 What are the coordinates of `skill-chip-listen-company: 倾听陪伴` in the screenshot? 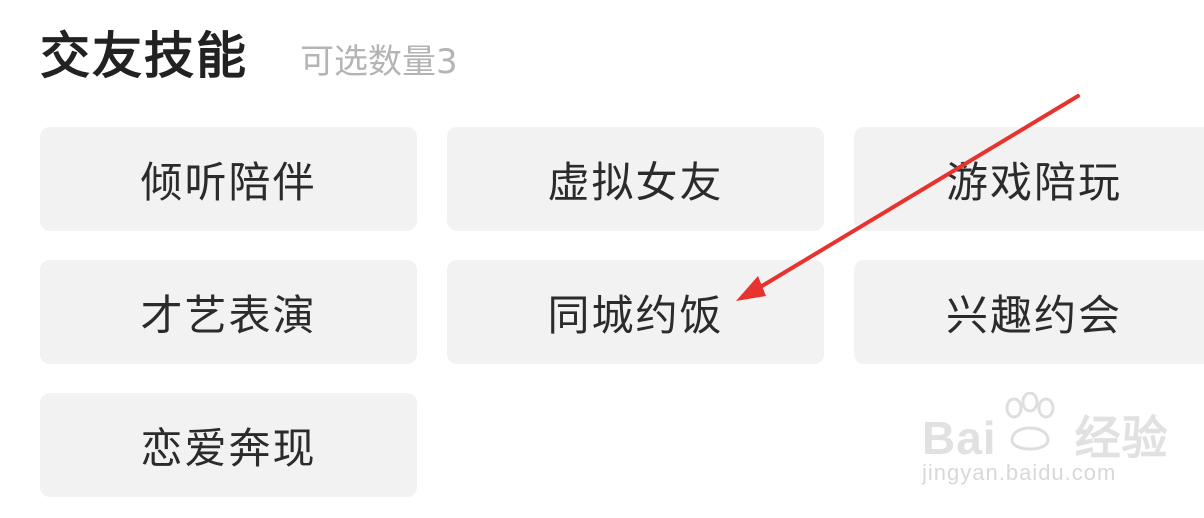 It's located at (228, 179).